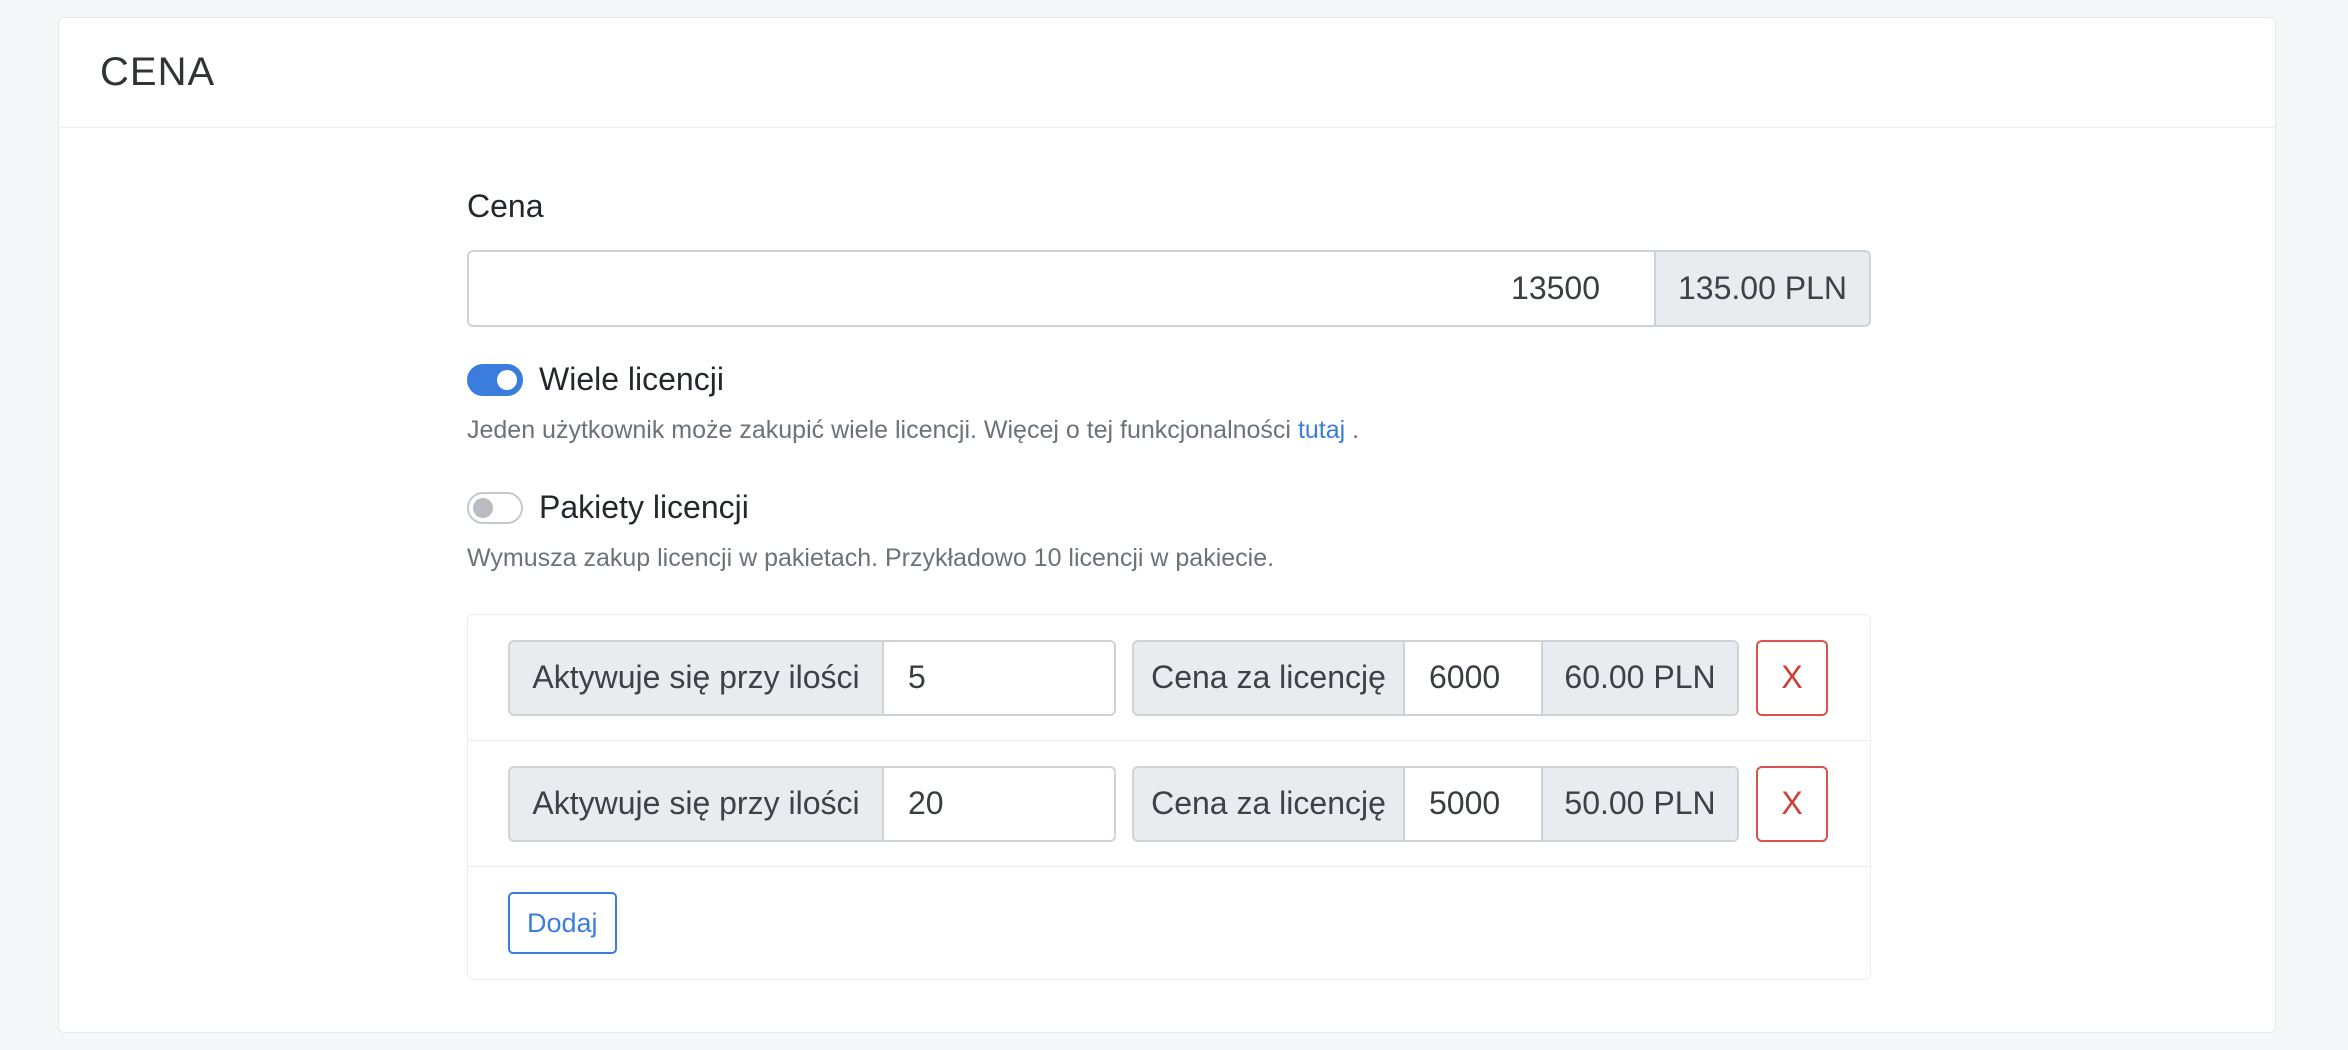 This screenshot has height=1050, width=2348. Describe the element at coordinates (631, 379) in the screenshot. I see `multi-license-label: Wiele licencji` at that location.